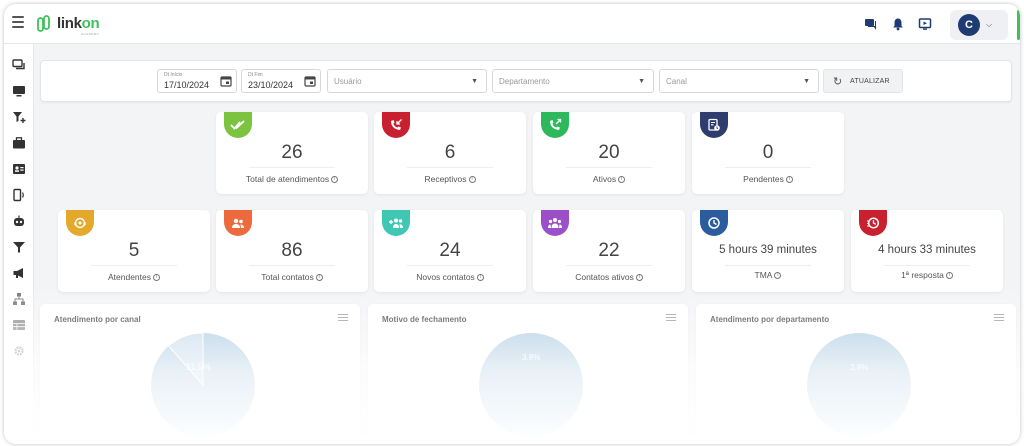  What do you see at coordinates (396, 125) in the screenshot?
I see `incoming-call-icon` at bounding box center [396, 125].